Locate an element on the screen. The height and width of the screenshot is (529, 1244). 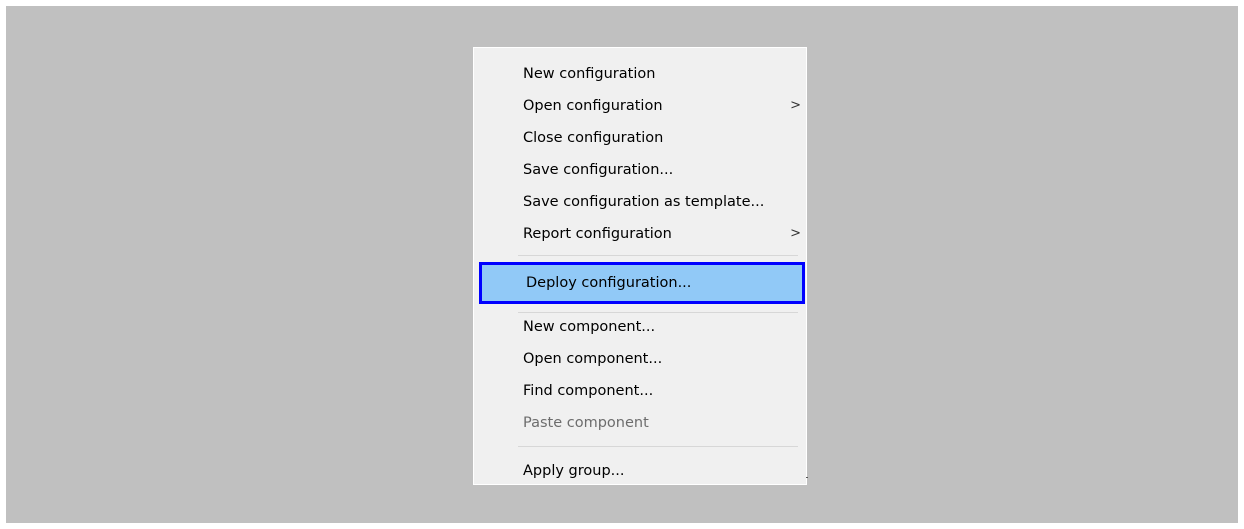
menu-item-label: Paste component is located at coordinates (586, 423).